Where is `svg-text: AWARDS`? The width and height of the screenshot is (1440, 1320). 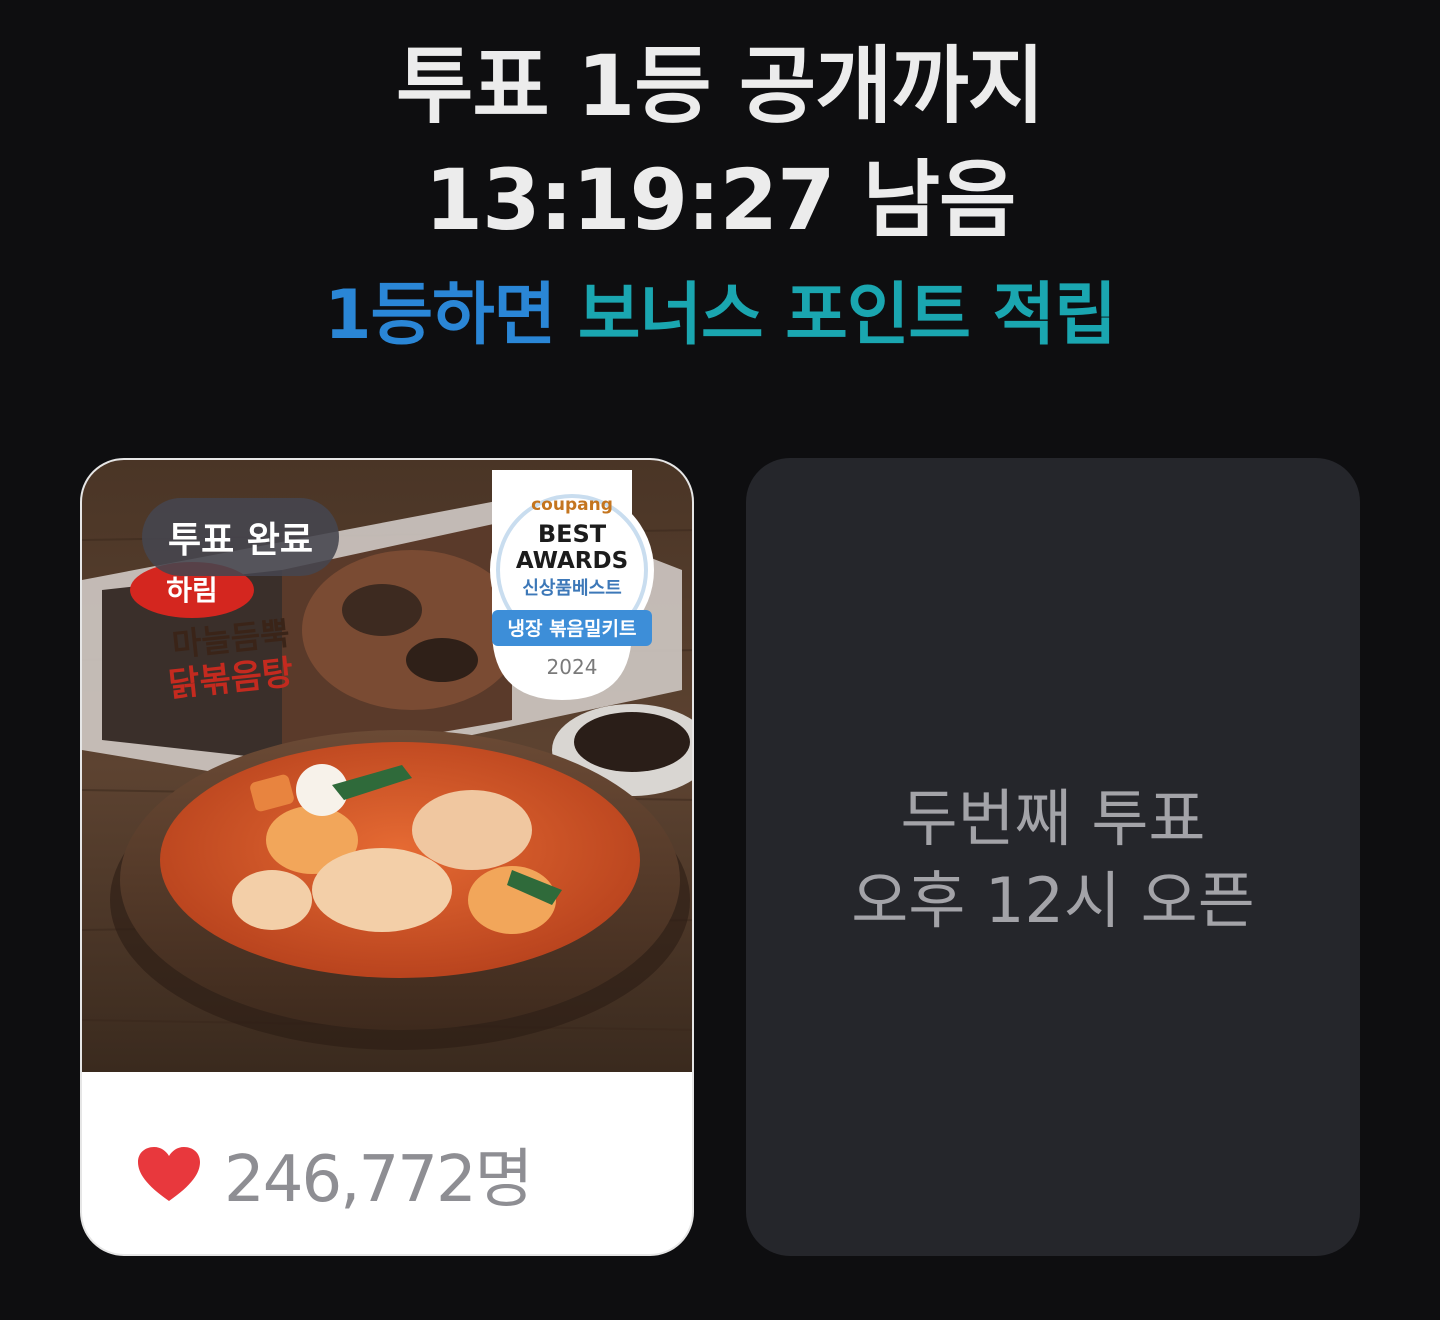 svg-text: AWARDS is located at coordinates (572, 561).